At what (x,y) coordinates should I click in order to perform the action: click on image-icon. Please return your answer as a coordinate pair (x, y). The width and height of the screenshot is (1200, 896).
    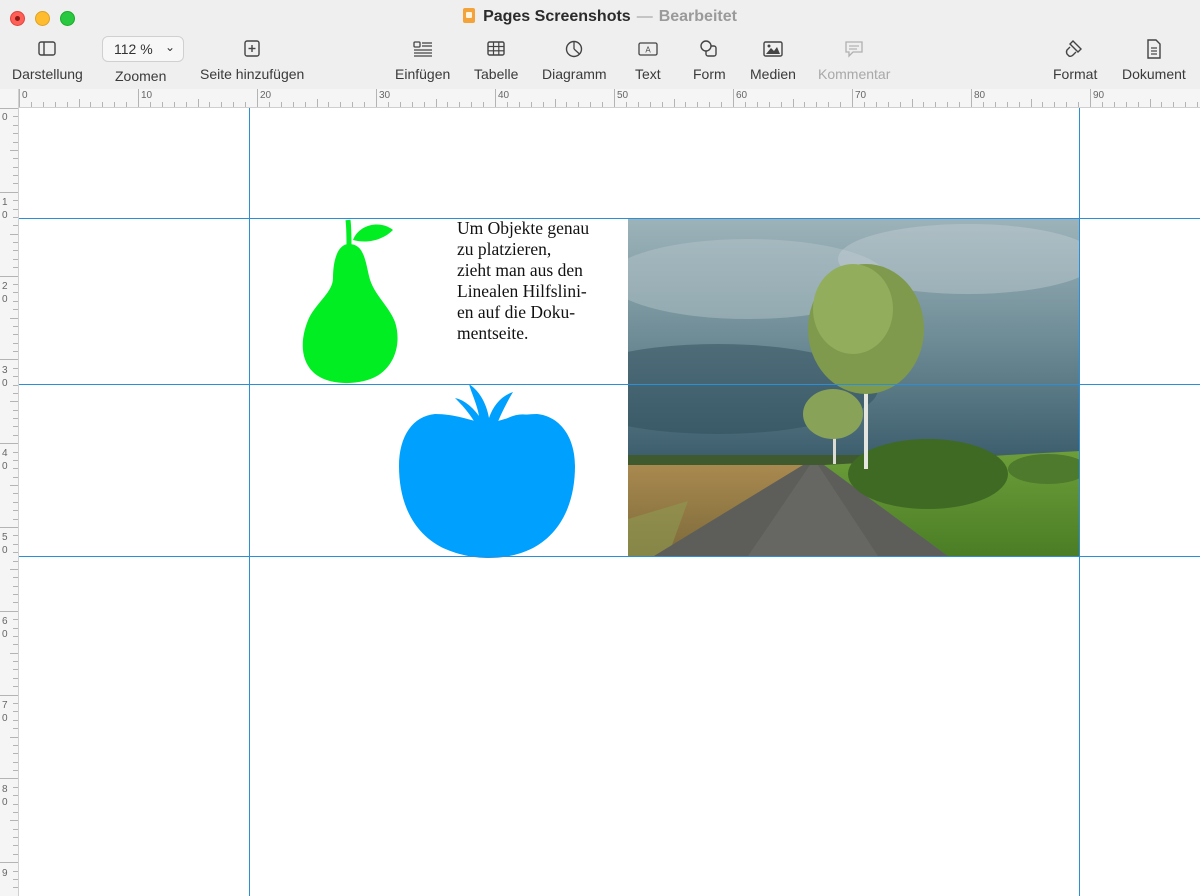
    Looking at the image, I should click on (773, 49).